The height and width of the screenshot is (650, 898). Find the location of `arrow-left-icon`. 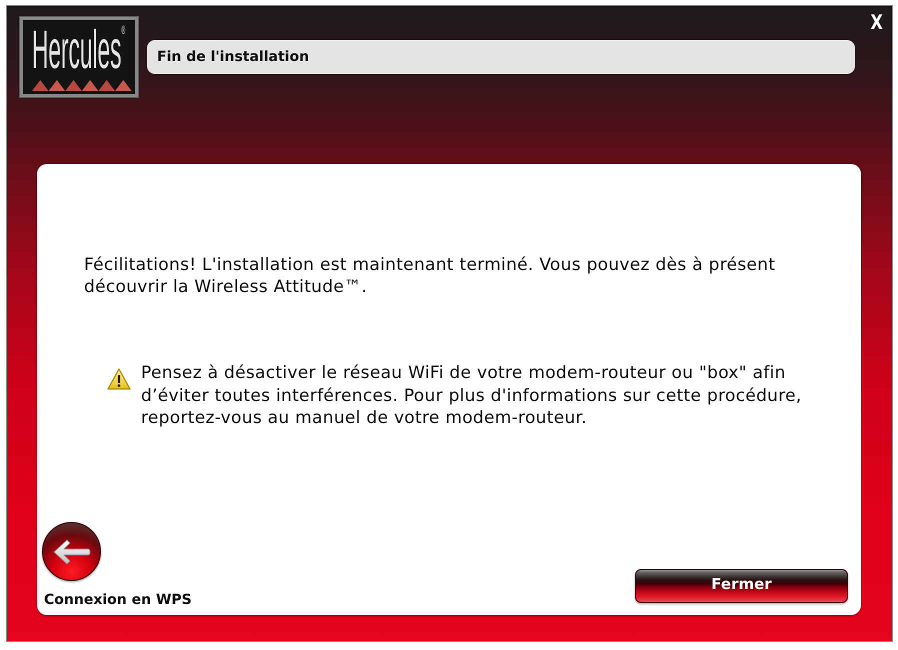

arrow-left-icon is located at coordinates (71, 551).